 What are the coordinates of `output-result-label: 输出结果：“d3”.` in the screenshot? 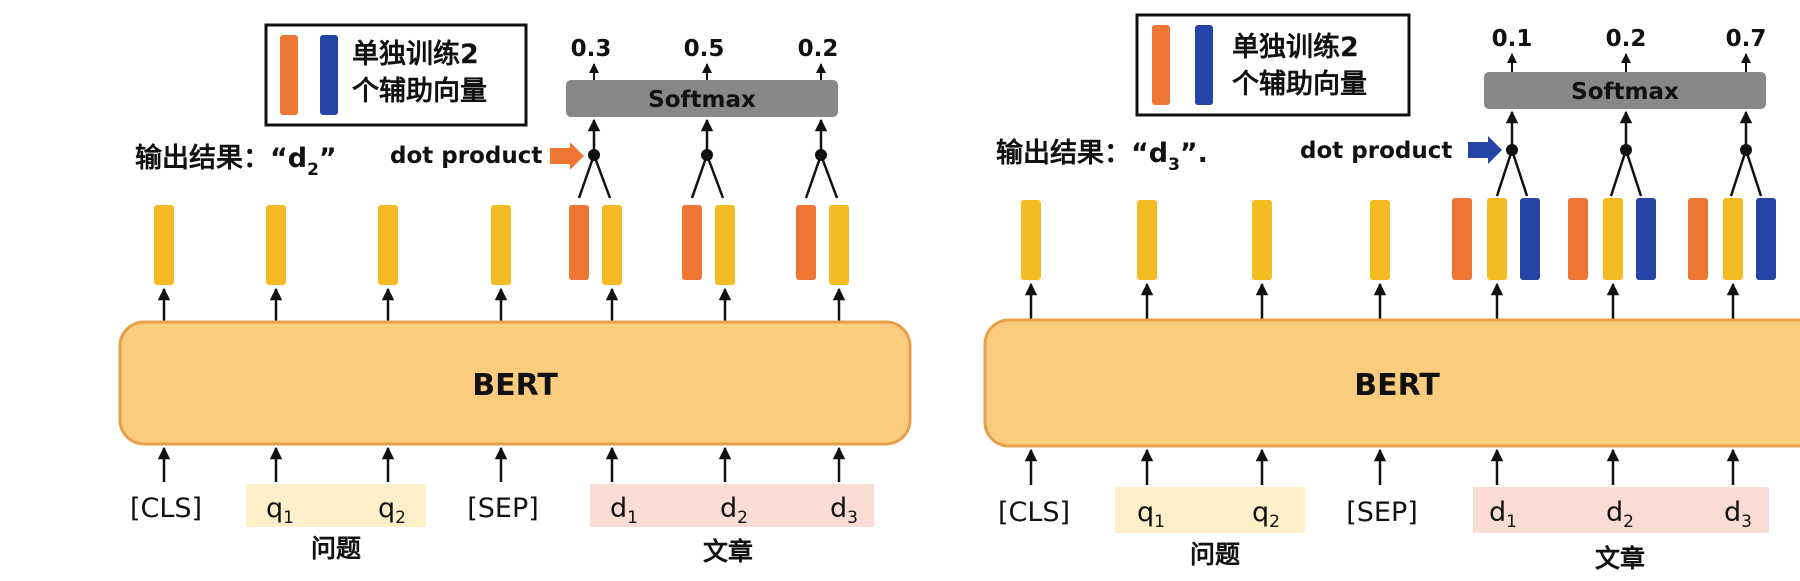 It's located at (1102, 156).